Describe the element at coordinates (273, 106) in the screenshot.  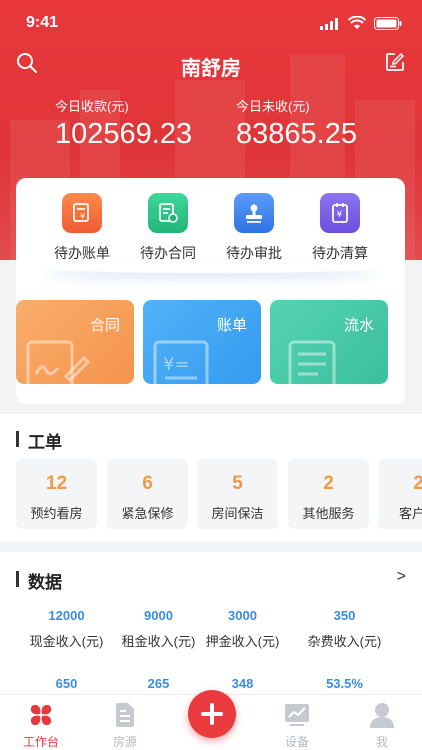
I see `pending-label: 今日未收(元)` at that location.